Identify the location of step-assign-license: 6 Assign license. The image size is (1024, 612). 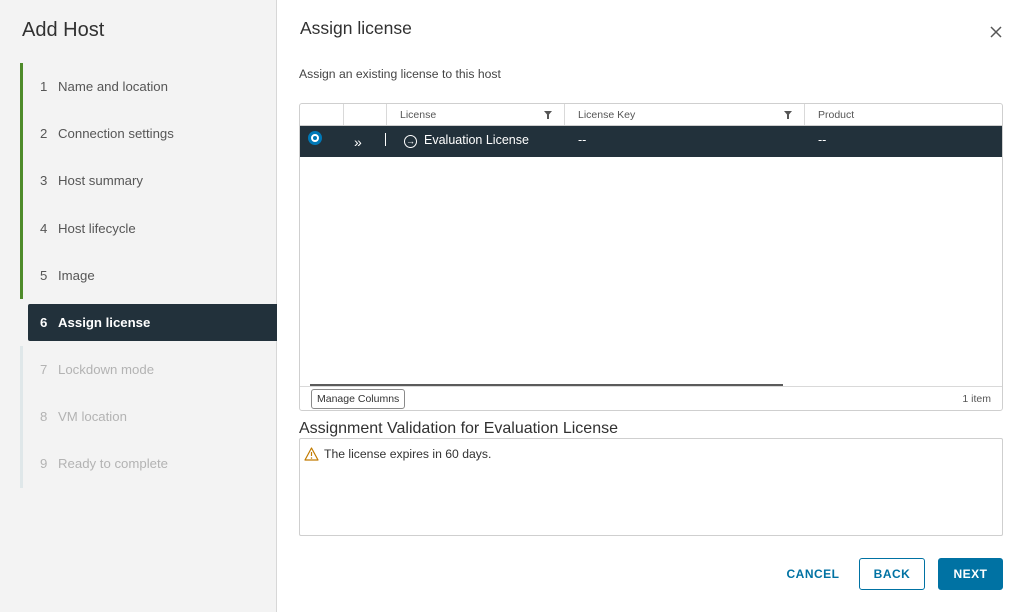
(152, 322).